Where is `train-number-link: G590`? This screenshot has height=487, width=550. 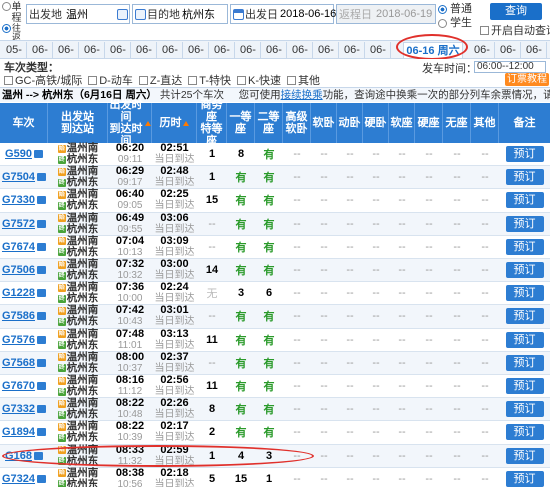
train-number-link: G590 is located at coordinates (18, 154).